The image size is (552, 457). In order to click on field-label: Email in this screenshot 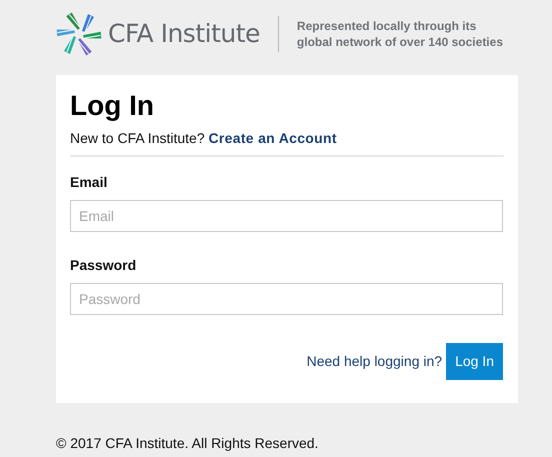, I will do `click(89, 182)`.